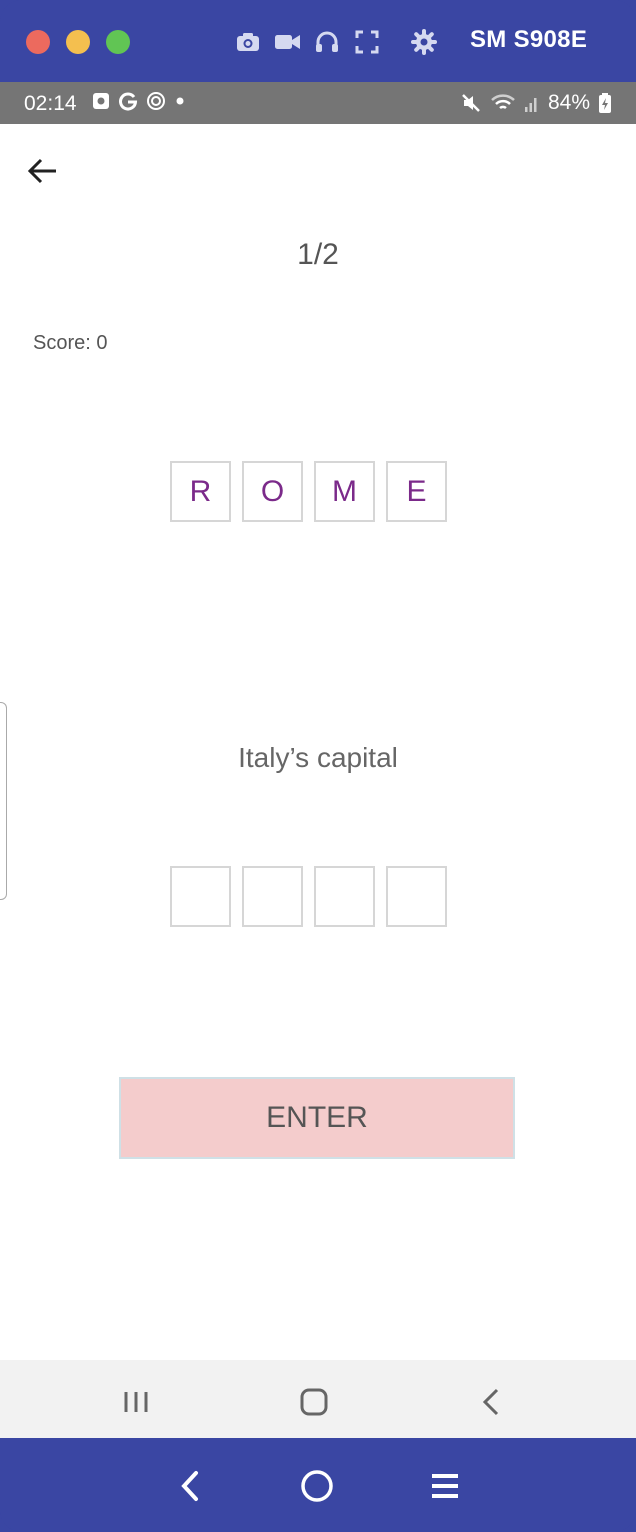 Image resolution: width=636 pixels, height=1532 pixels. What do you see at coordinates (308, 896) in the screenshot?
I see `answer-tiles` at bounding box center [308, 896].